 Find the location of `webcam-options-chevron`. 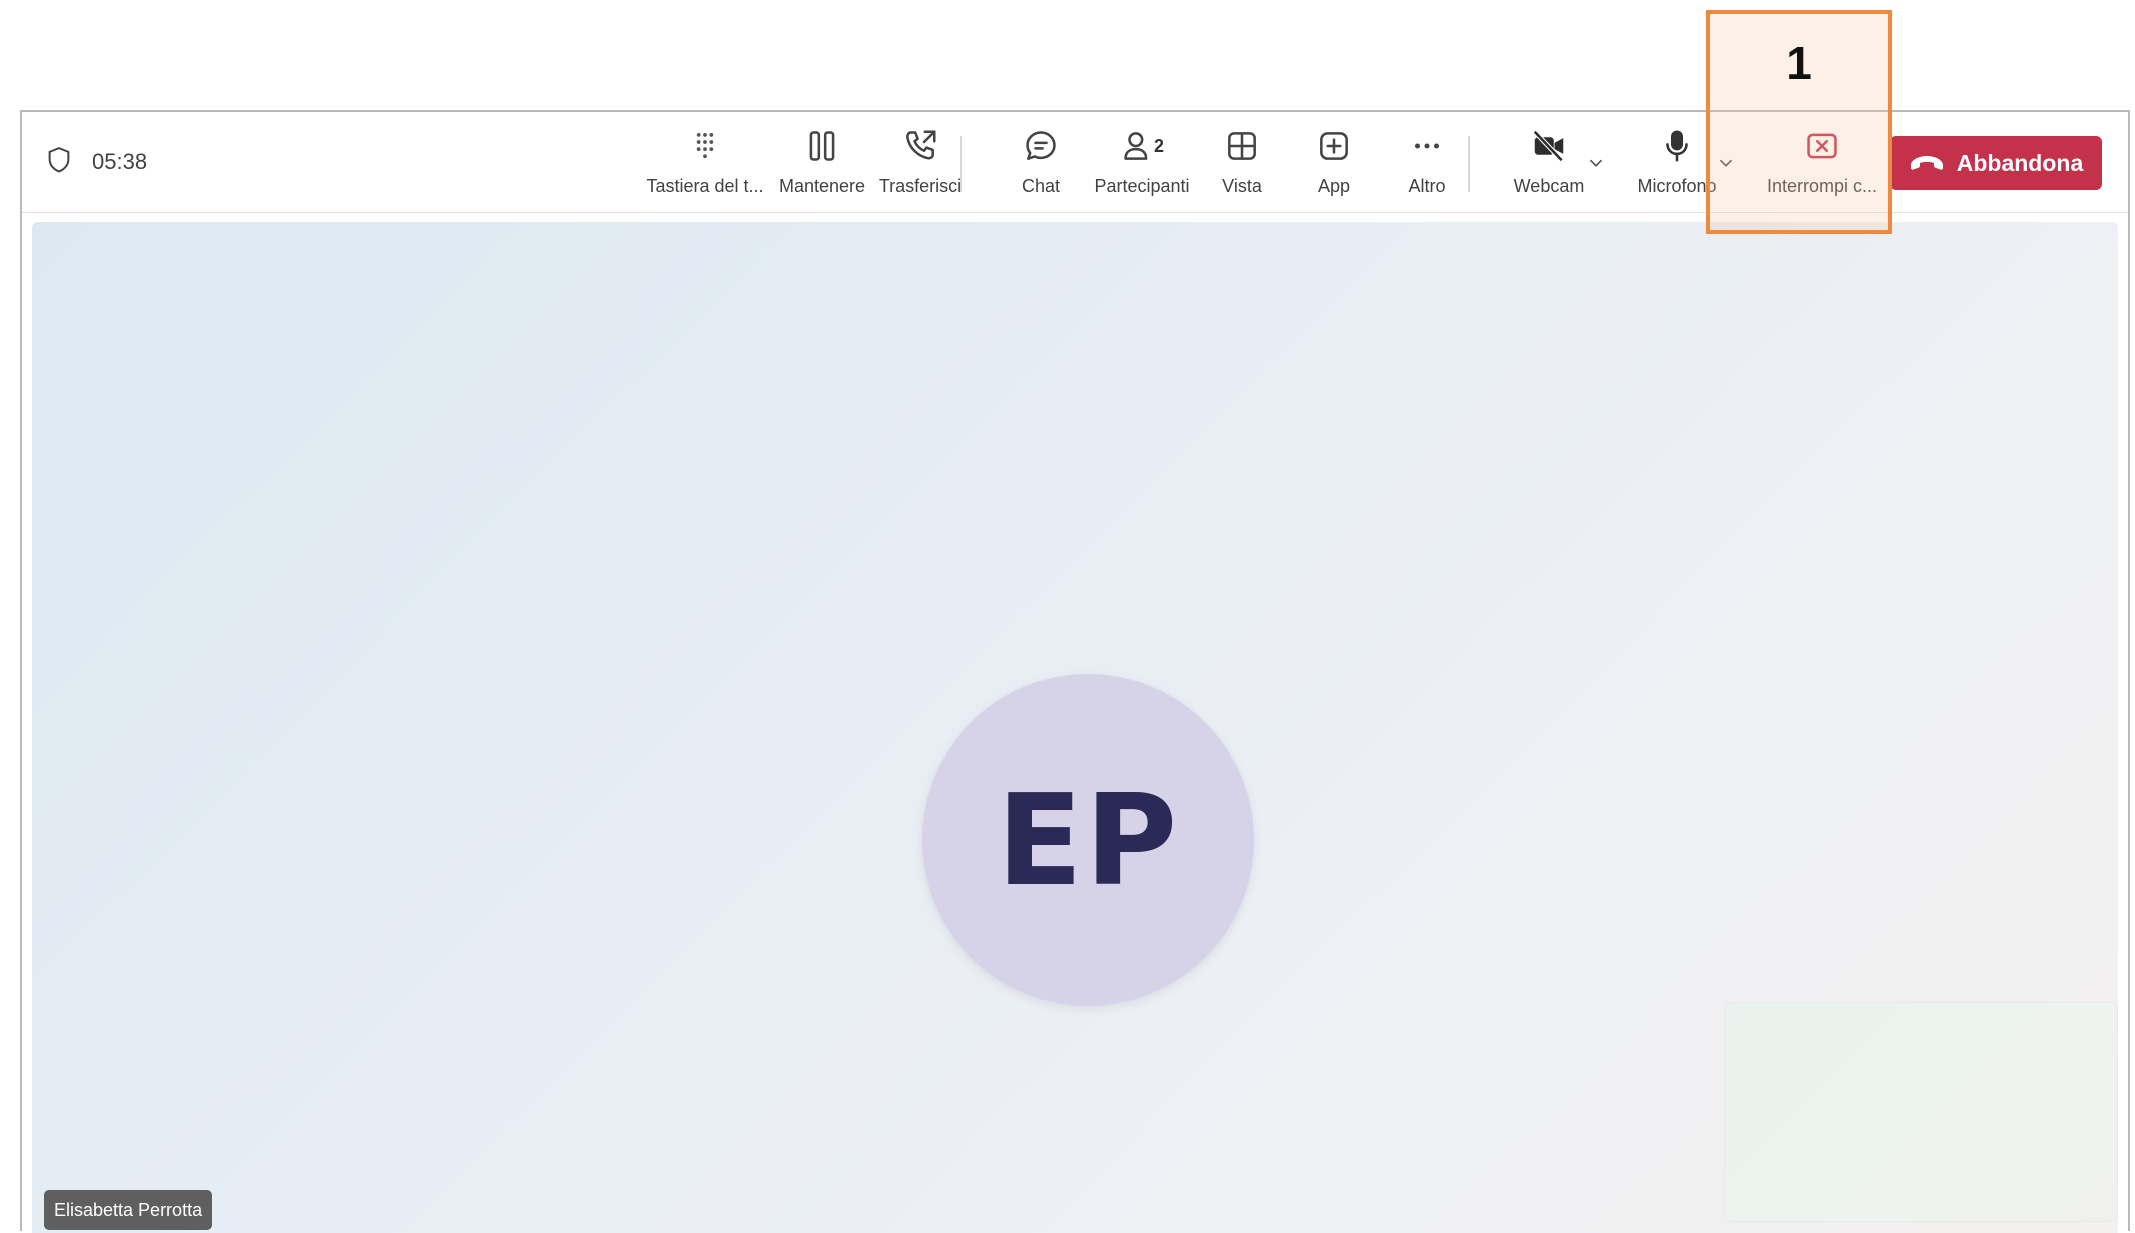

webcam-options-chevron is located at coordinates (1596, 163).